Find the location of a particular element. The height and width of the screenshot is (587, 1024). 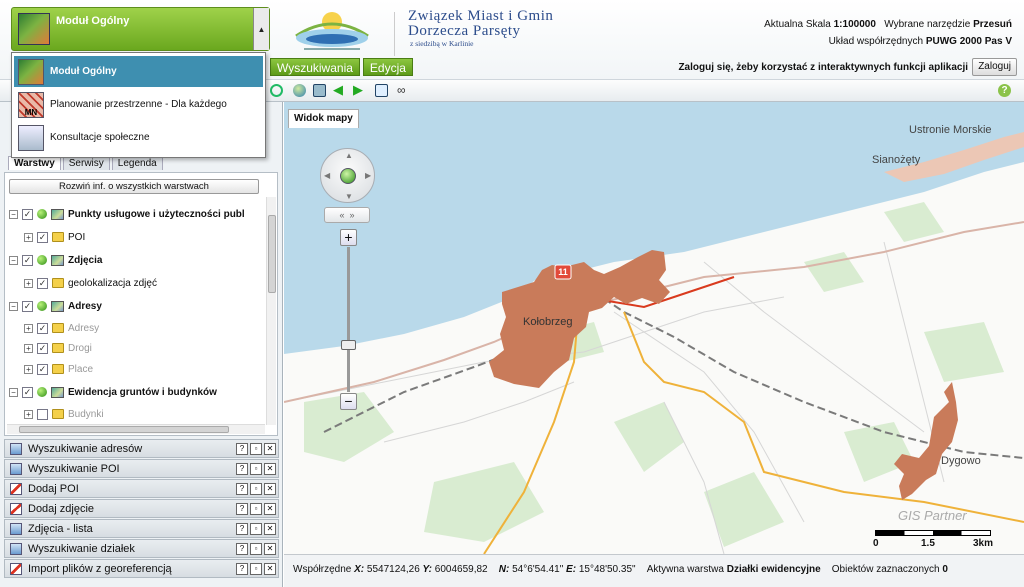

zoom-extent-icon is located at coordinates (319, 90).